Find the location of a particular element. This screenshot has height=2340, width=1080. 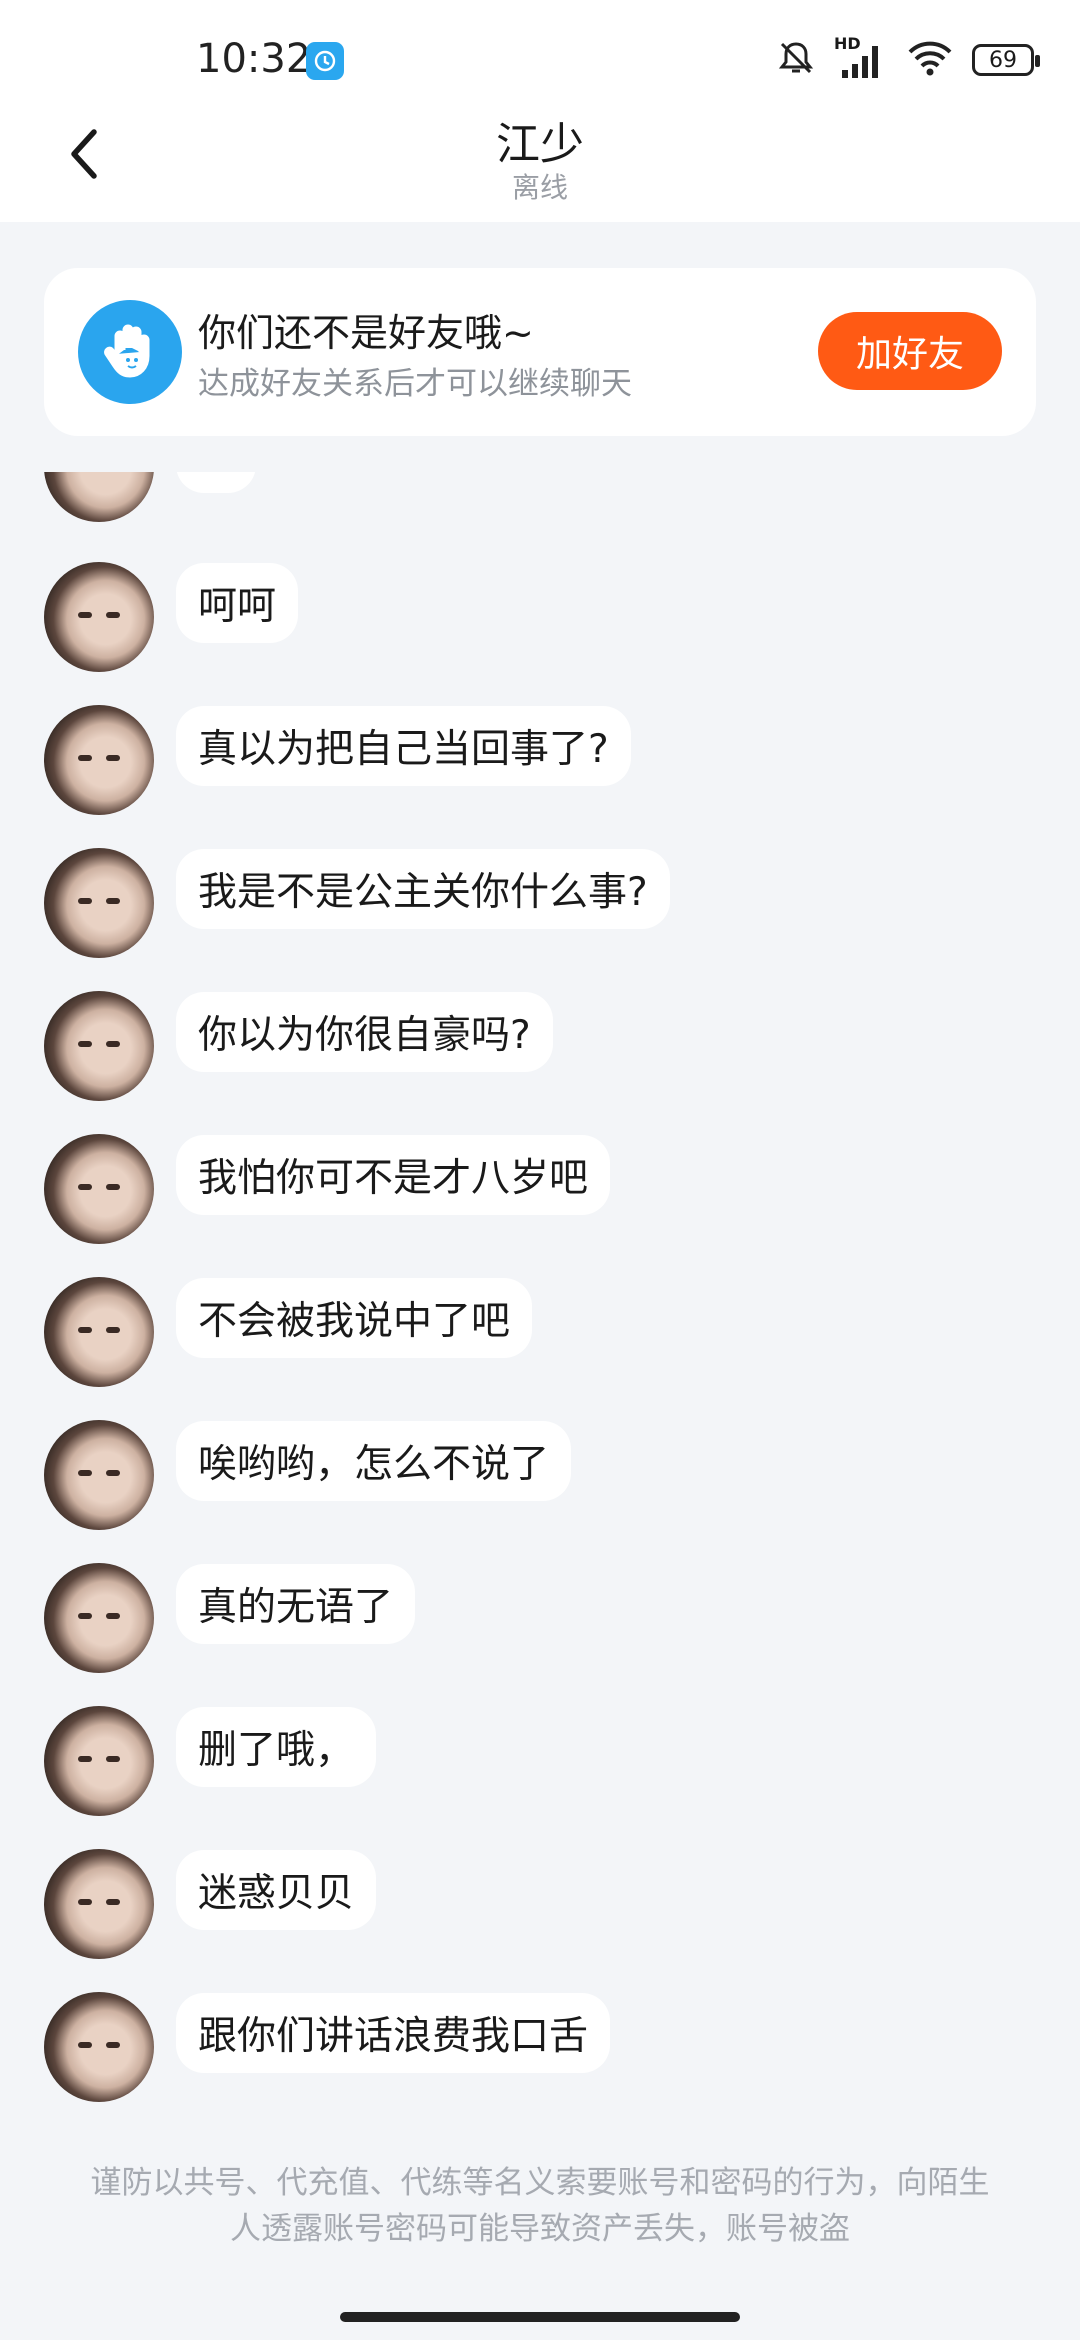

status-time: 10:32 is located at coordinates (254, 59).